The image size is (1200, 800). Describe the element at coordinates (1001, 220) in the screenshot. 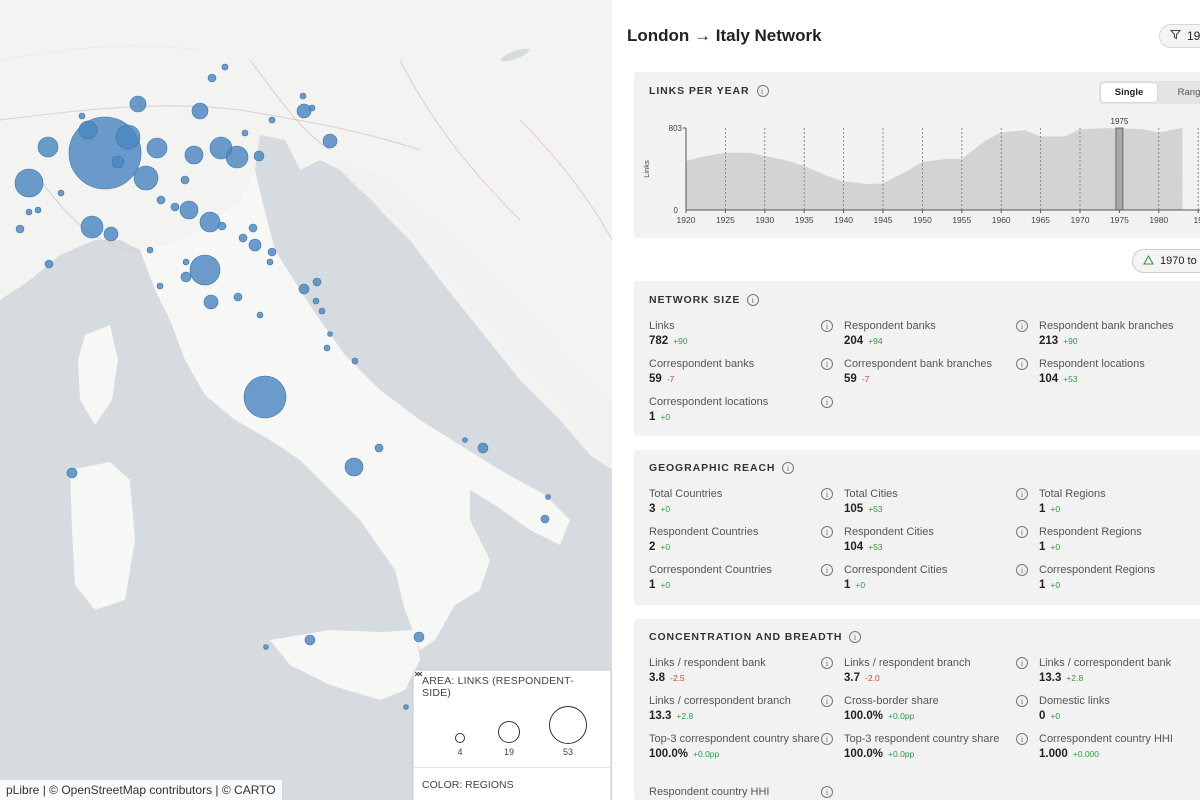

I see `x-tick-label: 1960` at that location.